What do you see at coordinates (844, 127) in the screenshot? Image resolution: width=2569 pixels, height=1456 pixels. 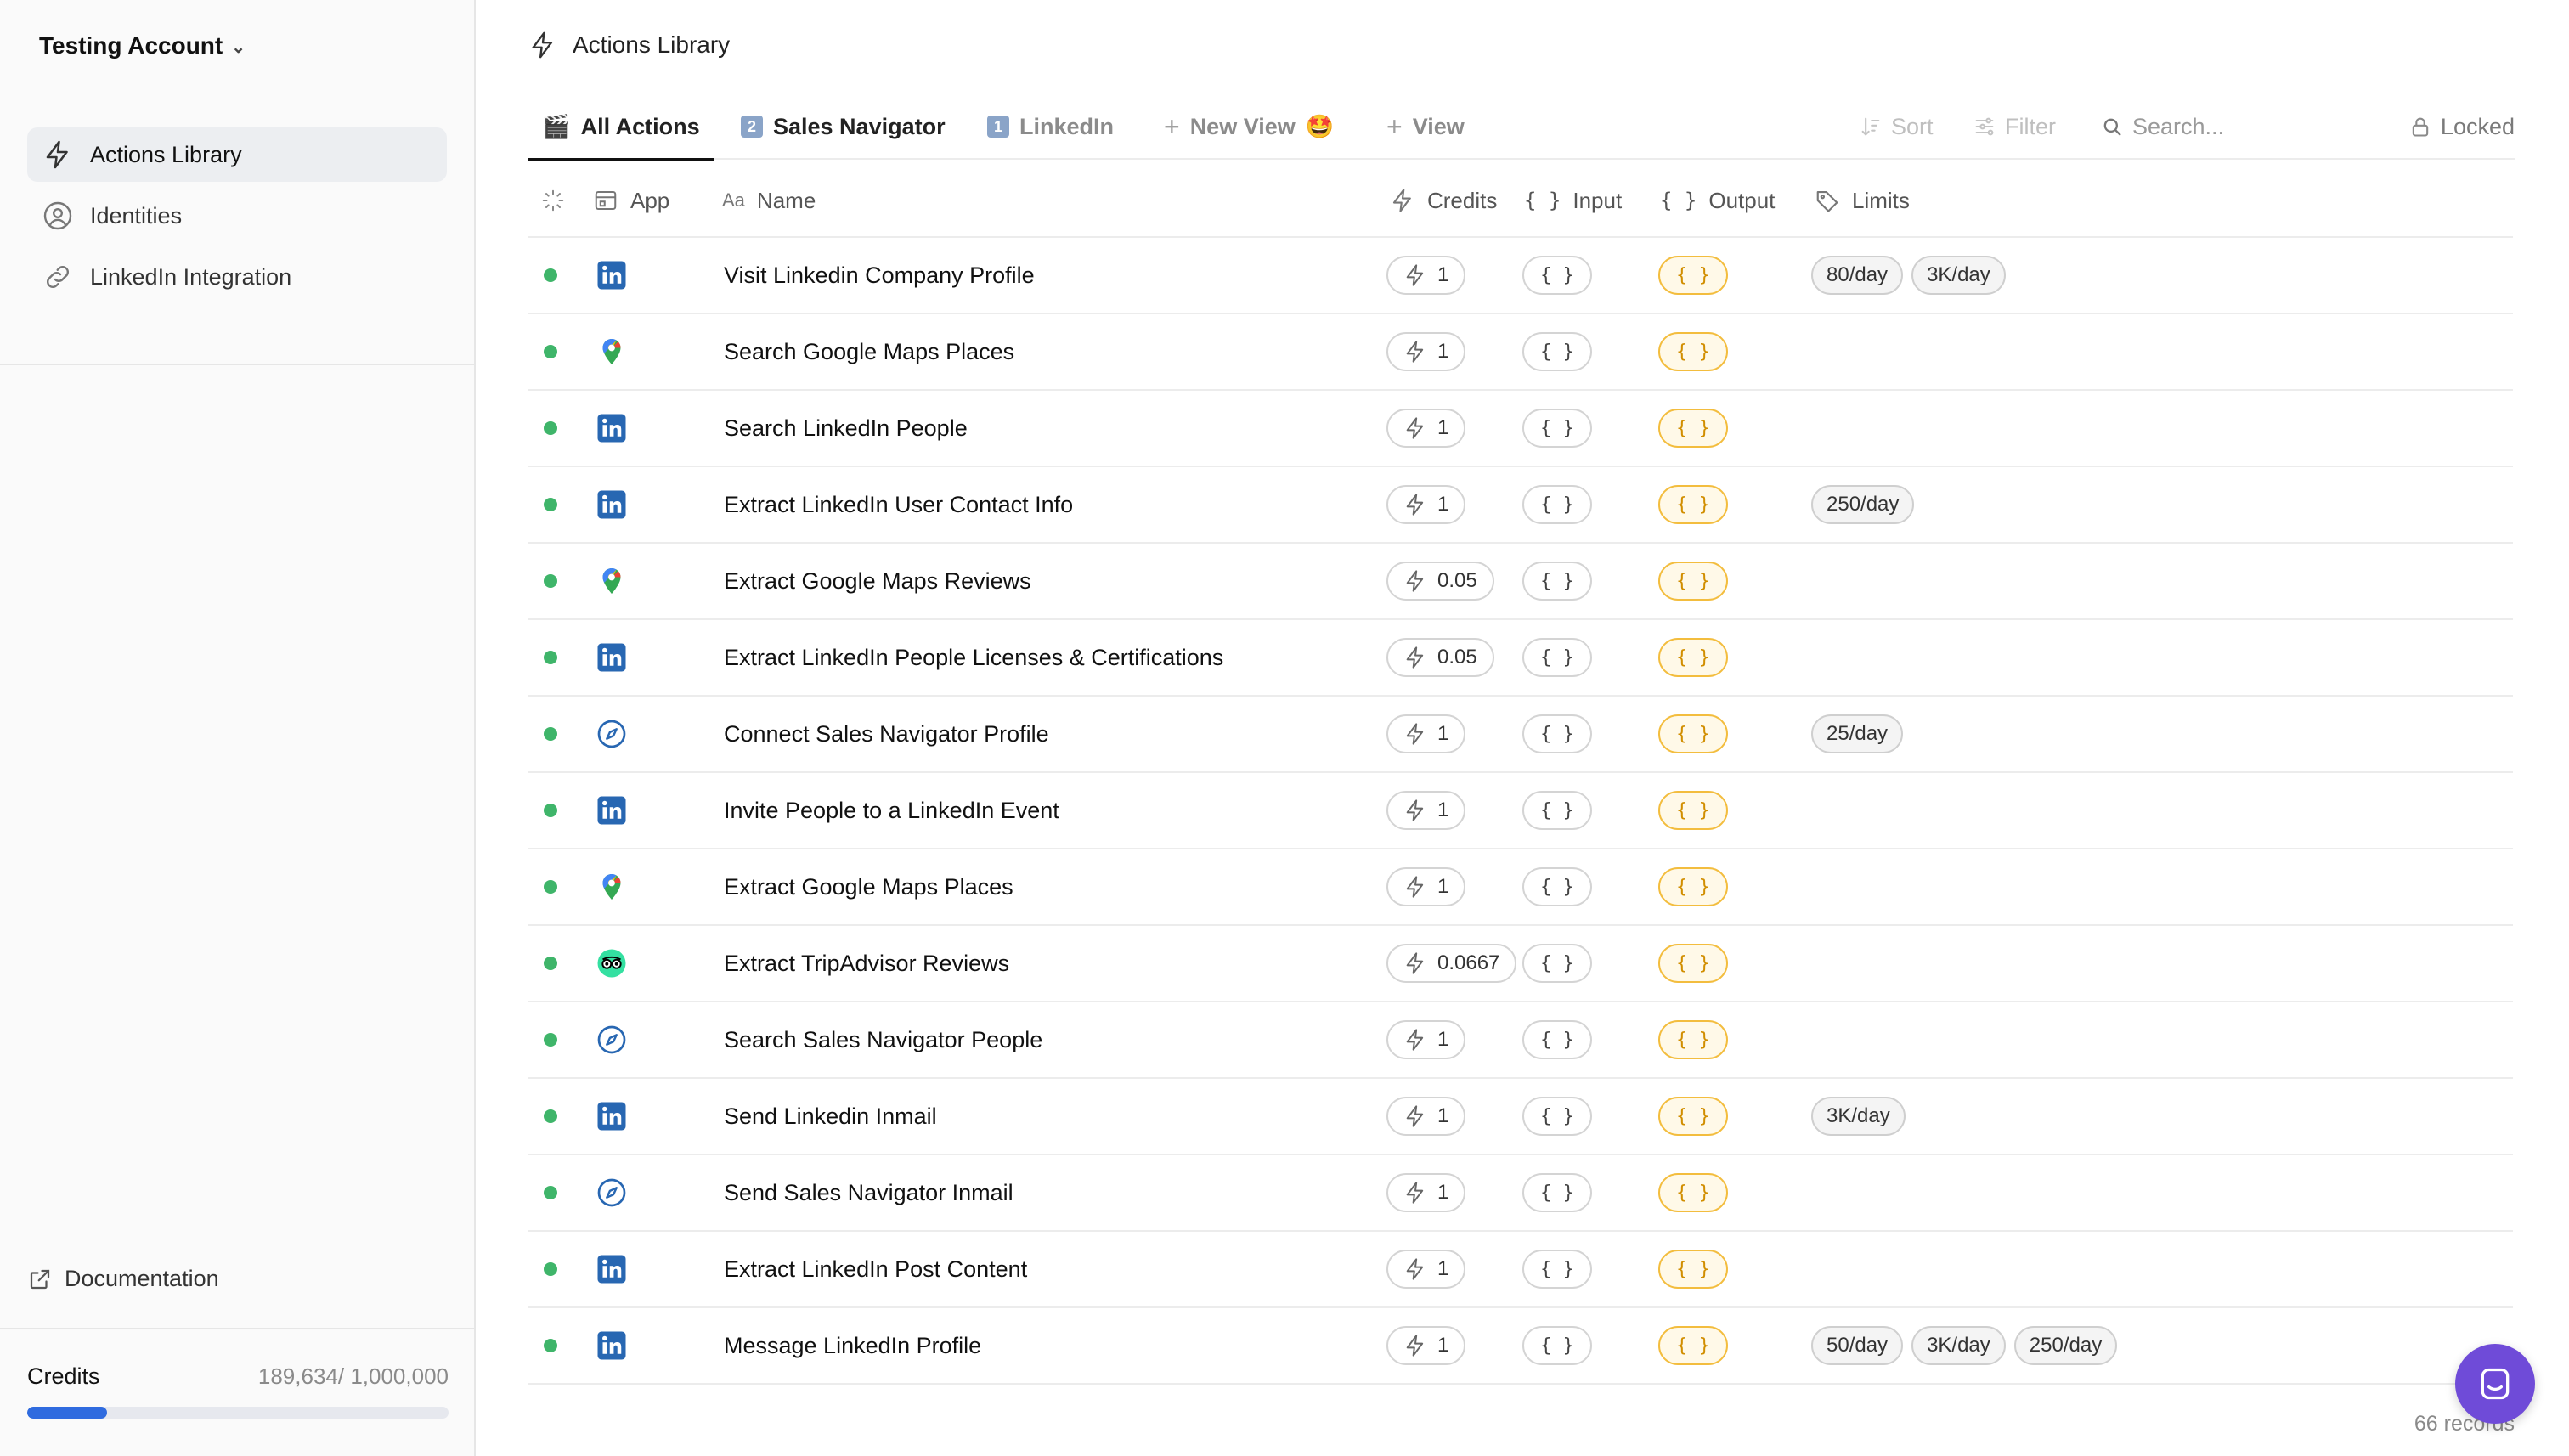 I see `tab-sales-navigator: 2 Sales Navigator` at bounding box center [844, 127].